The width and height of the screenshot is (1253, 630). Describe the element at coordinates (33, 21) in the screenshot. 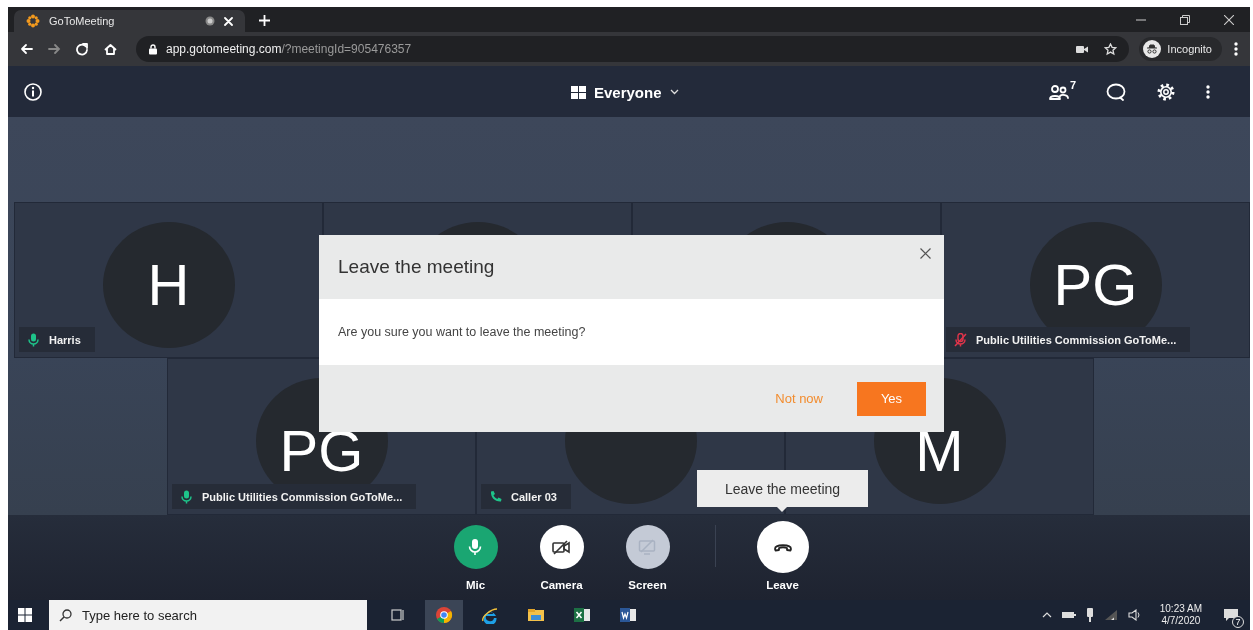

I see `flower-icon` at that location.